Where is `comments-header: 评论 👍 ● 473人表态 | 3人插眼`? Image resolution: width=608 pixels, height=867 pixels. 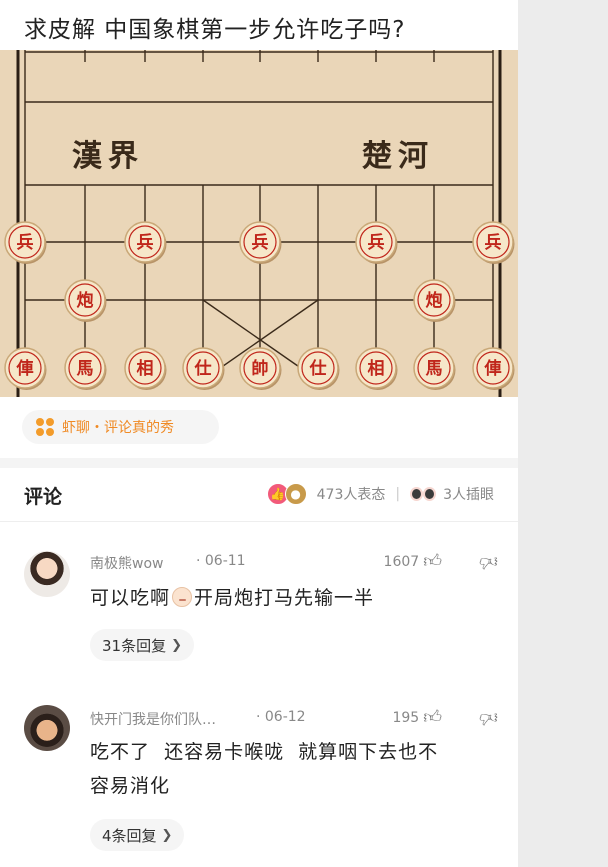 comments-header: 评论 👍 ● 473人表态 | 3人插眼 is located at coordinates (259, 495).